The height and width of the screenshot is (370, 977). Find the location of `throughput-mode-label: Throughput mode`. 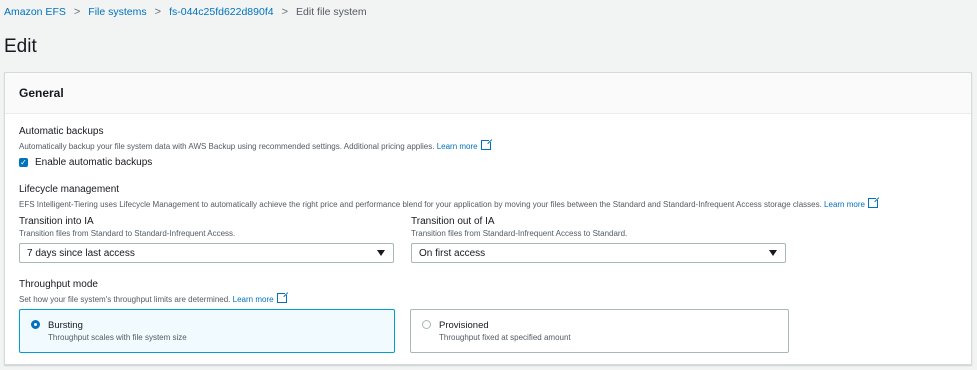

throughput-mode-label: Throughput mode is located at coordinates (58, 284).